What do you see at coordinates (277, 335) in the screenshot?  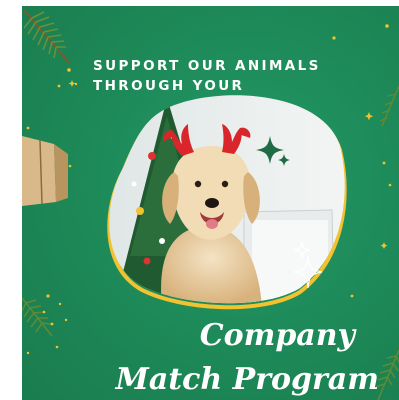 I see `program-title-line-1: Company` at bounding box center [277, 335].